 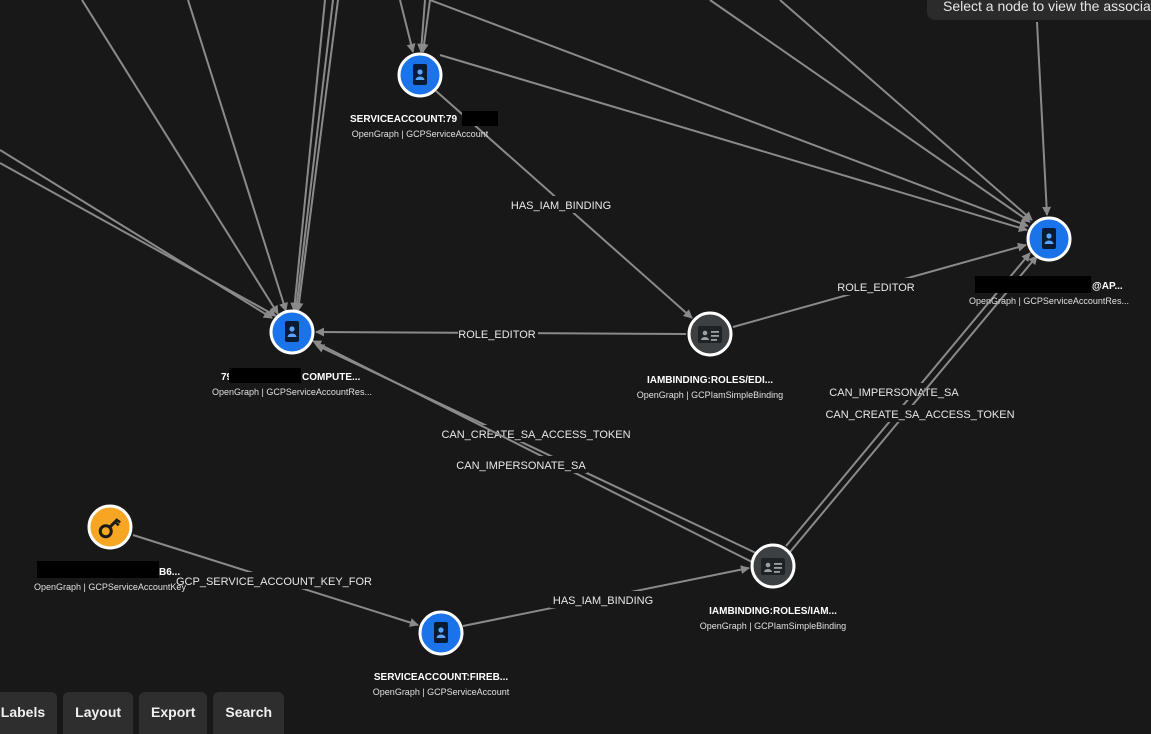 What do you see at coordinates (415, 26) in the screenshot?
I see `edges-to-top-sa` at bounding box center [415, 26].